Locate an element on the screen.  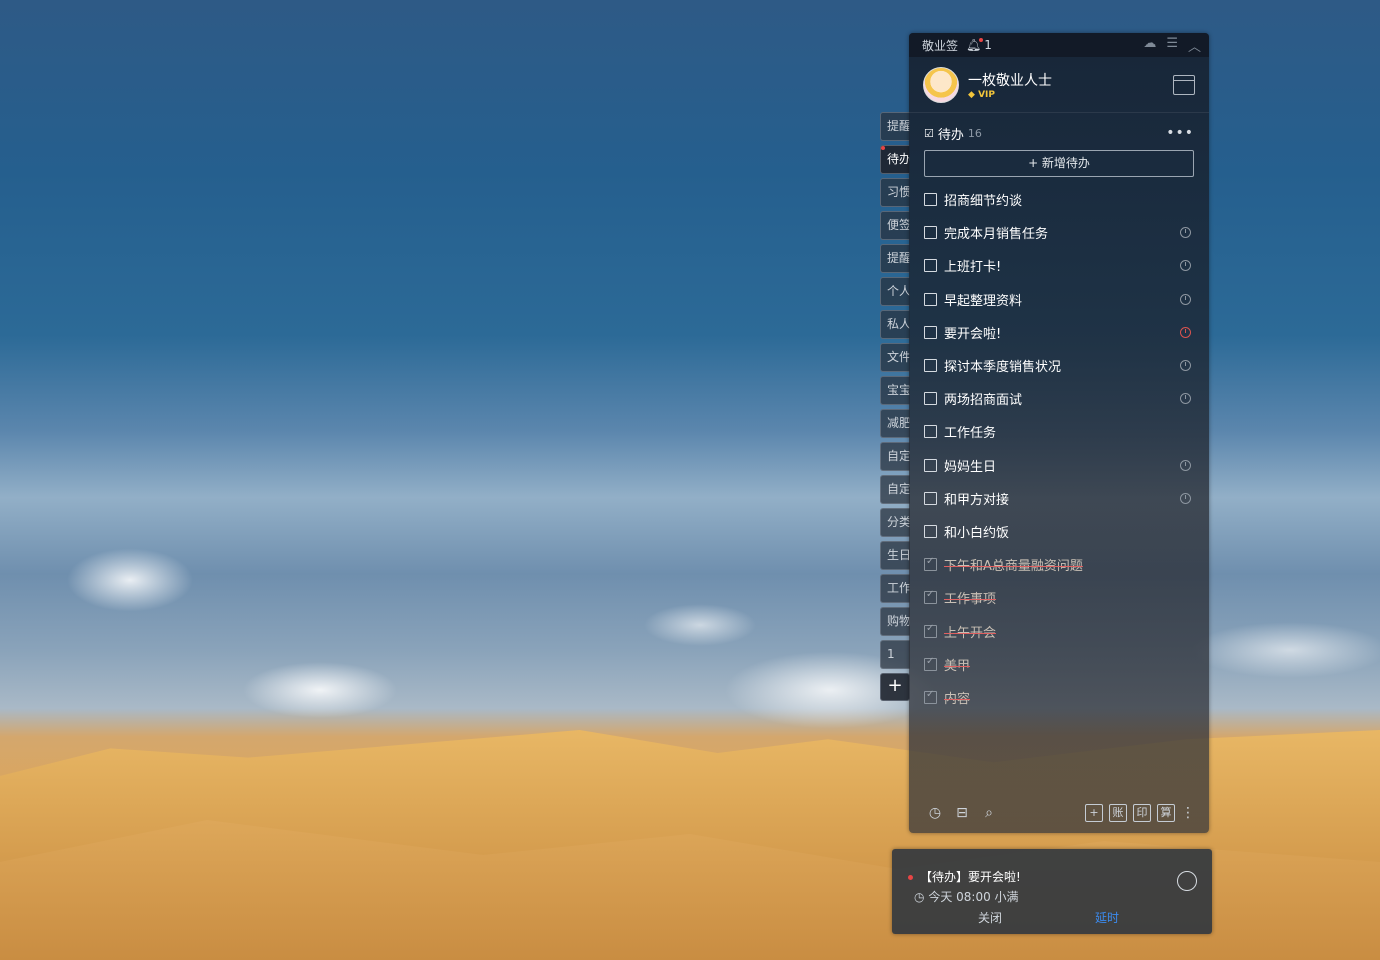
section-title: 待办 is located at coordinates (950, 135).